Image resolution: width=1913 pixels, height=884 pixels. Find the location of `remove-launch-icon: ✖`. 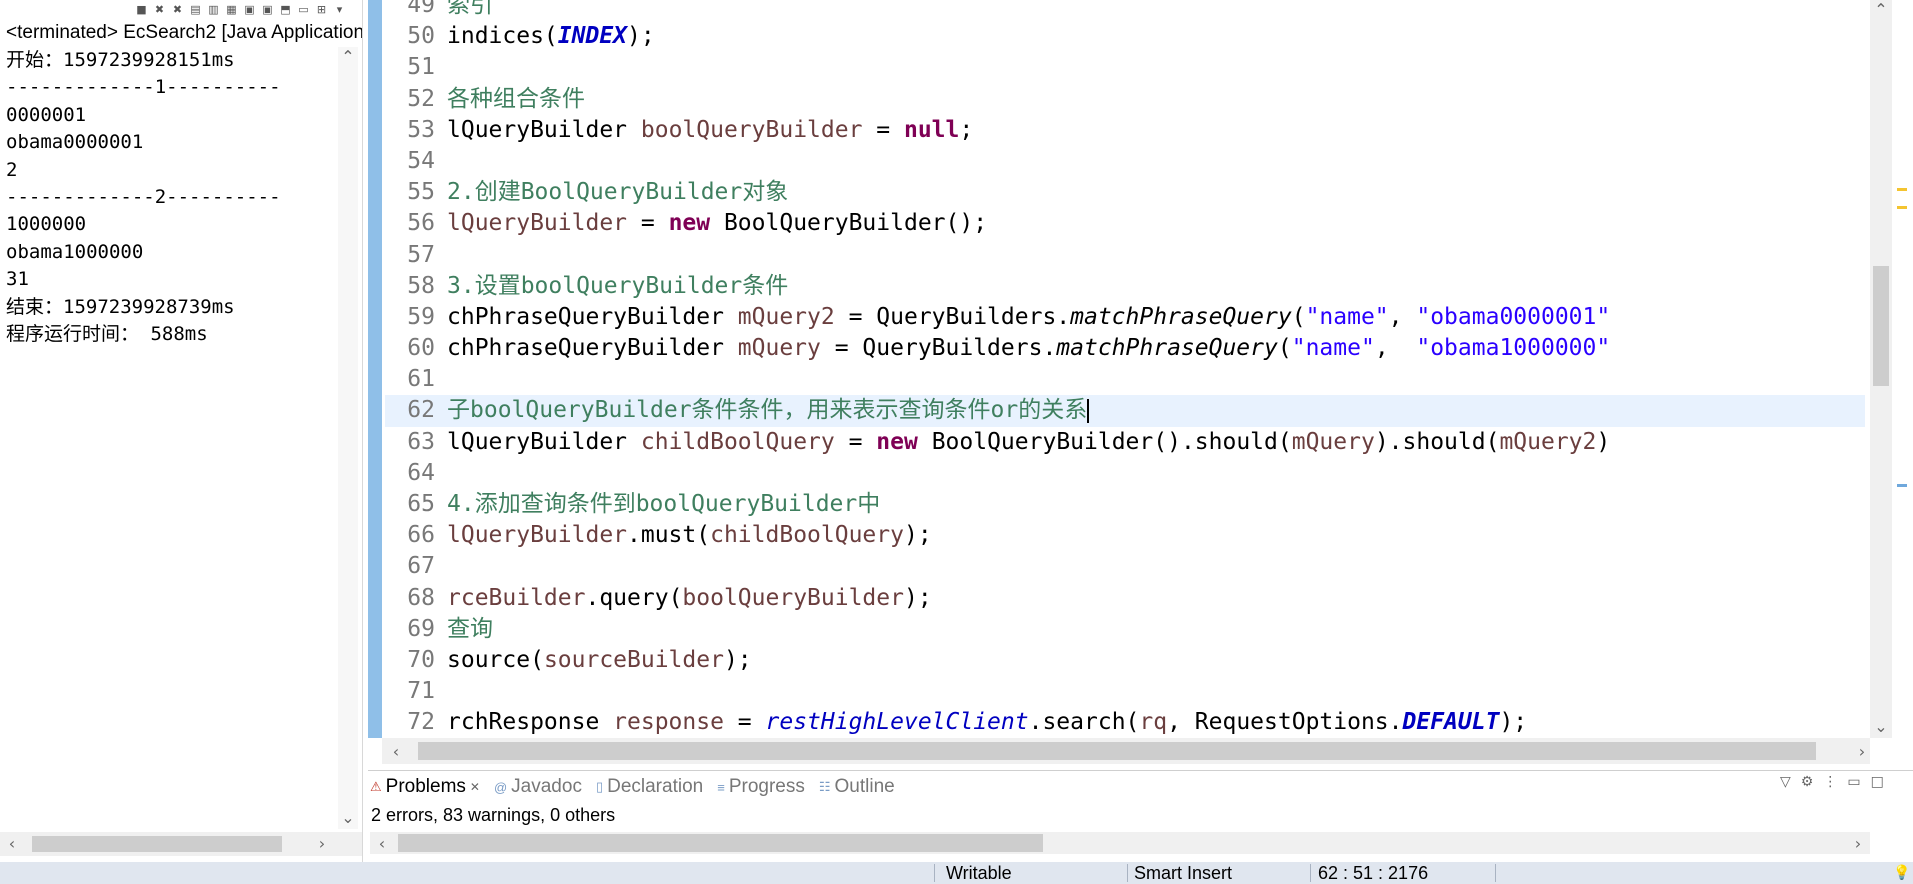

remove-launch-icon: ✖ is located at coordinates (159, 9).